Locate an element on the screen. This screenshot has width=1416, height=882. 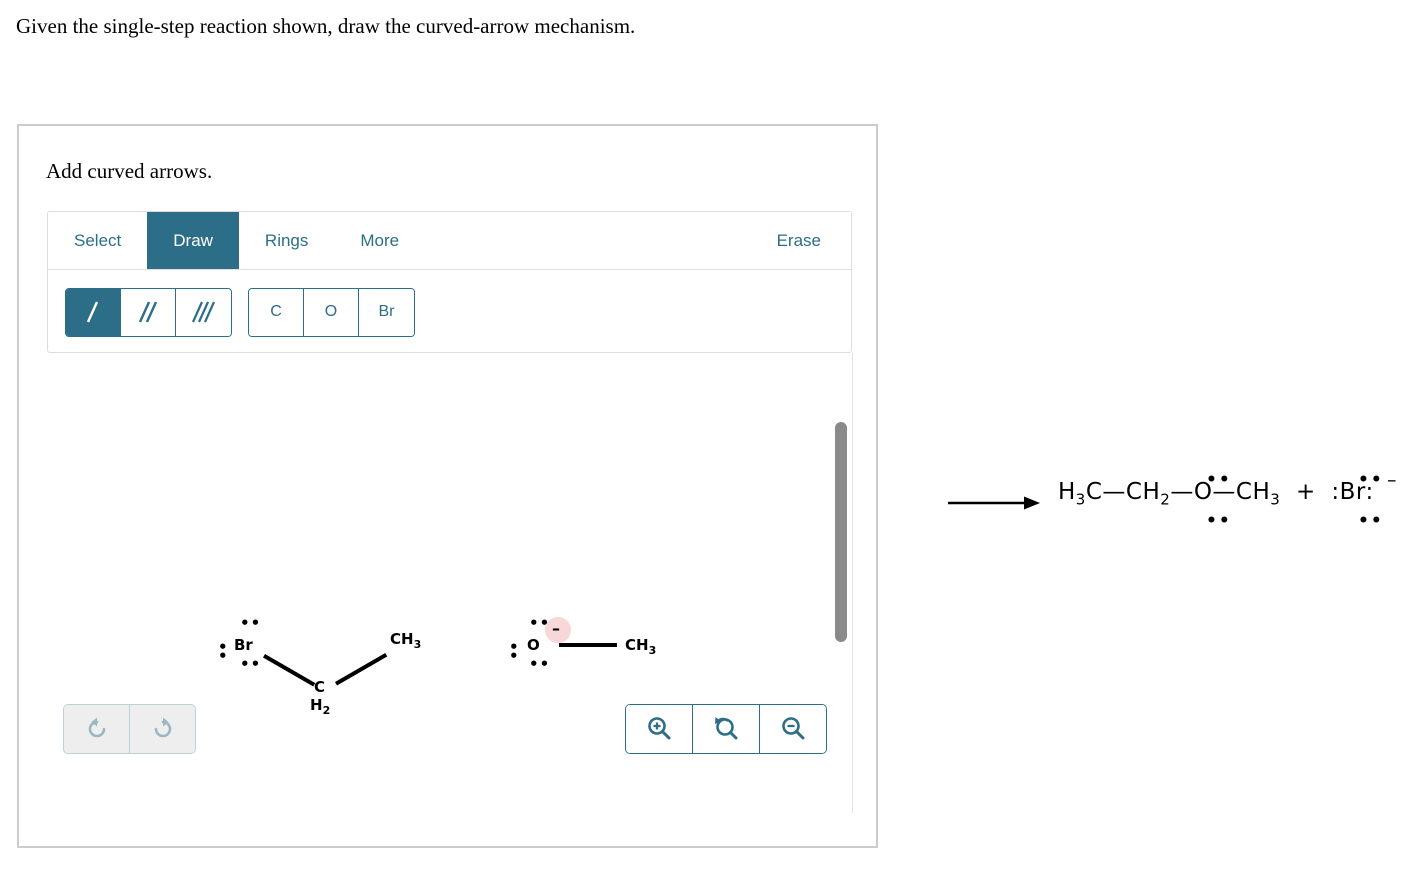
double-bond-icon is located at coordinates (148, 312).